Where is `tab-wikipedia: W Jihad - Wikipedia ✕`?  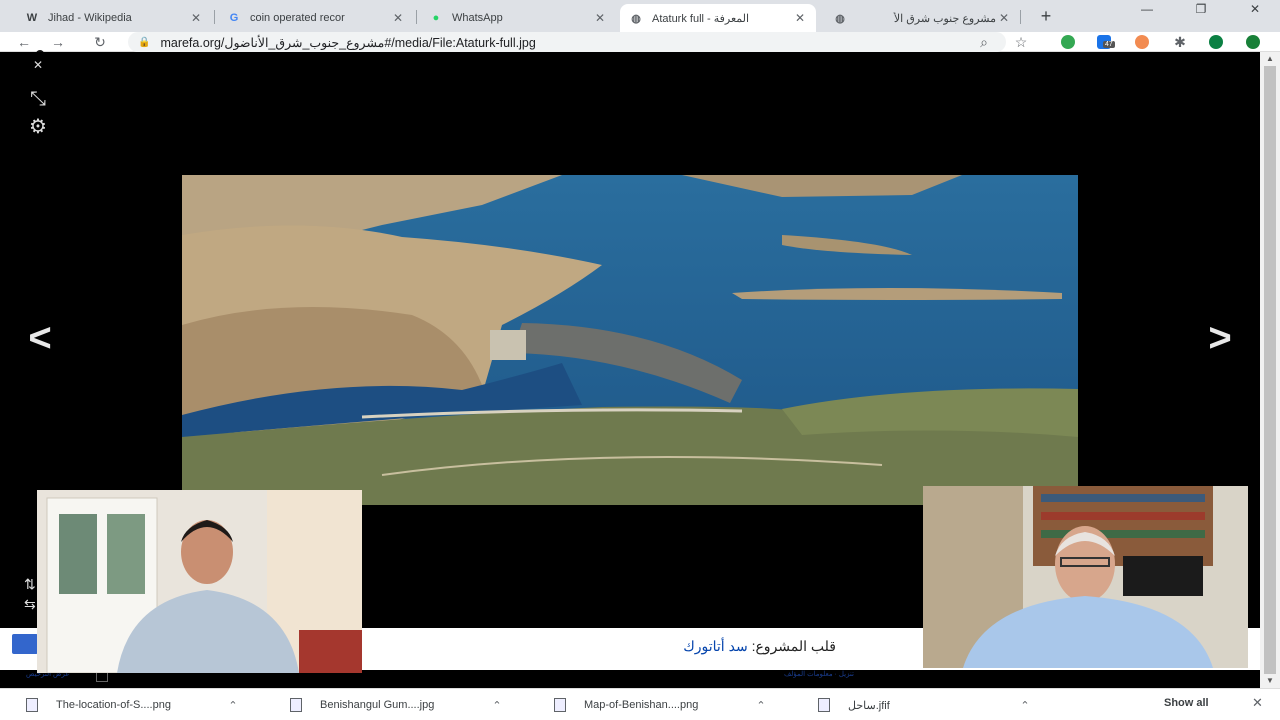 tab-wikipedia: W Jihad - Wikipedia ✕ is located at coordinates (114, 18).